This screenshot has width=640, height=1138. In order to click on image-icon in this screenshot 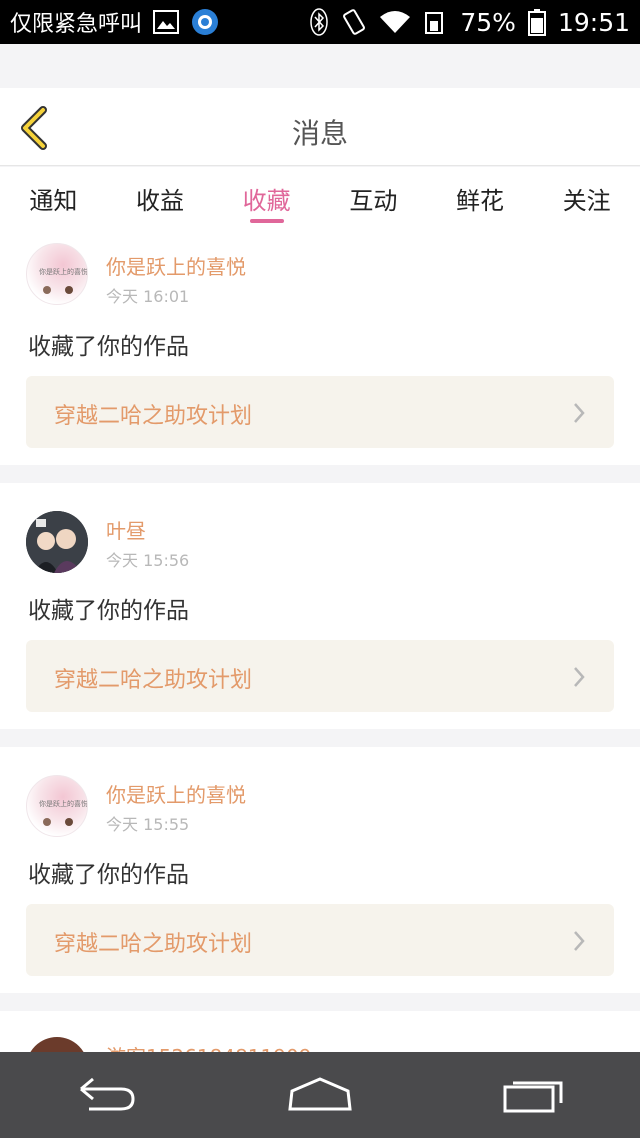, I will do `click(166, 22)`.